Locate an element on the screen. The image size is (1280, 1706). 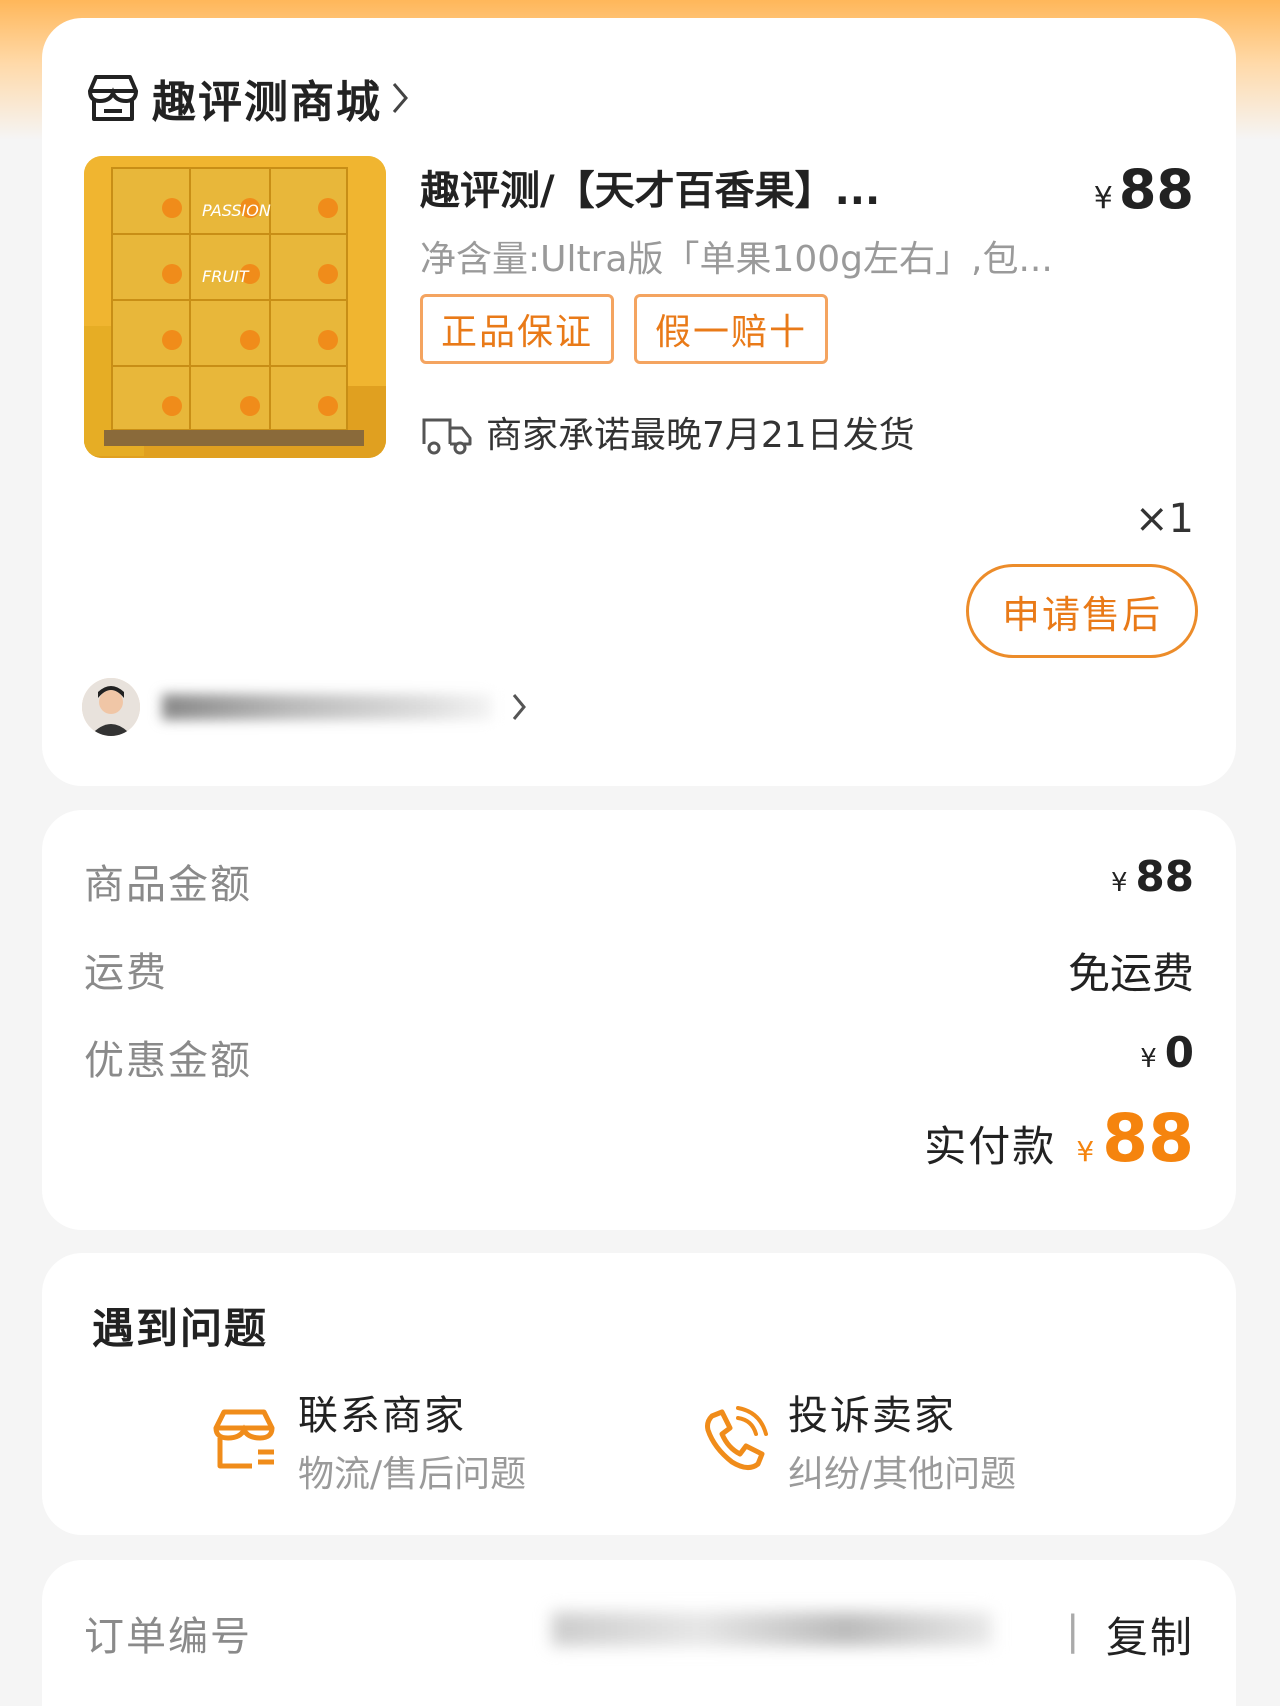
product-photo: PASSION FRUIT is located at coordinates (235, 307).